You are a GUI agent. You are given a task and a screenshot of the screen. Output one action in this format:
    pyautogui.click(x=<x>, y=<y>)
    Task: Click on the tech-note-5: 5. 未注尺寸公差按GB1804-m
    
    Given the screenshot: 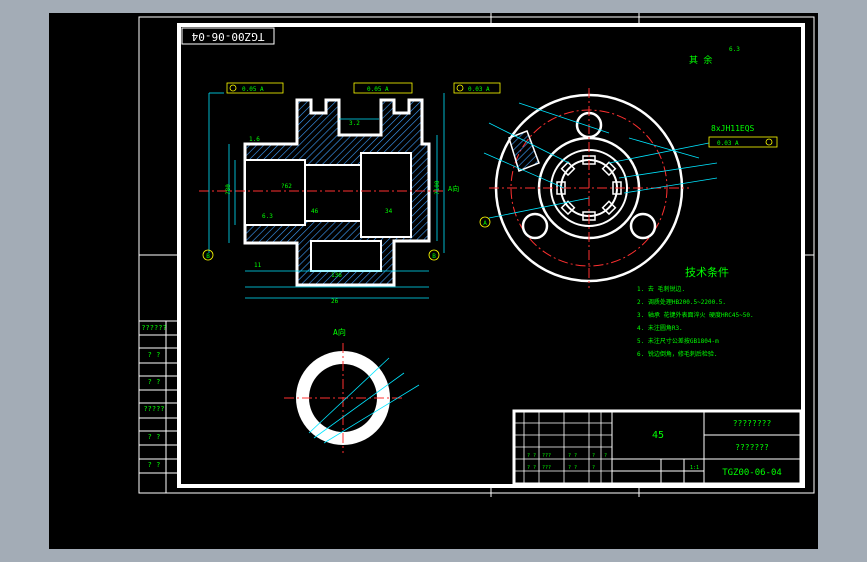 What is the action you would take?
    pyautogui.click(x=678, y=341)
    